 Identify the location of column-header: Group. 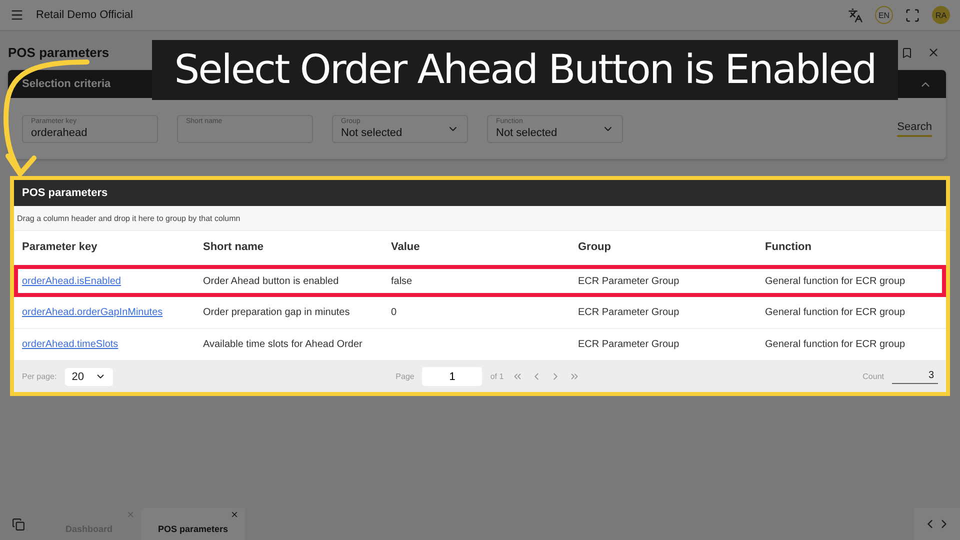
(663, 248).